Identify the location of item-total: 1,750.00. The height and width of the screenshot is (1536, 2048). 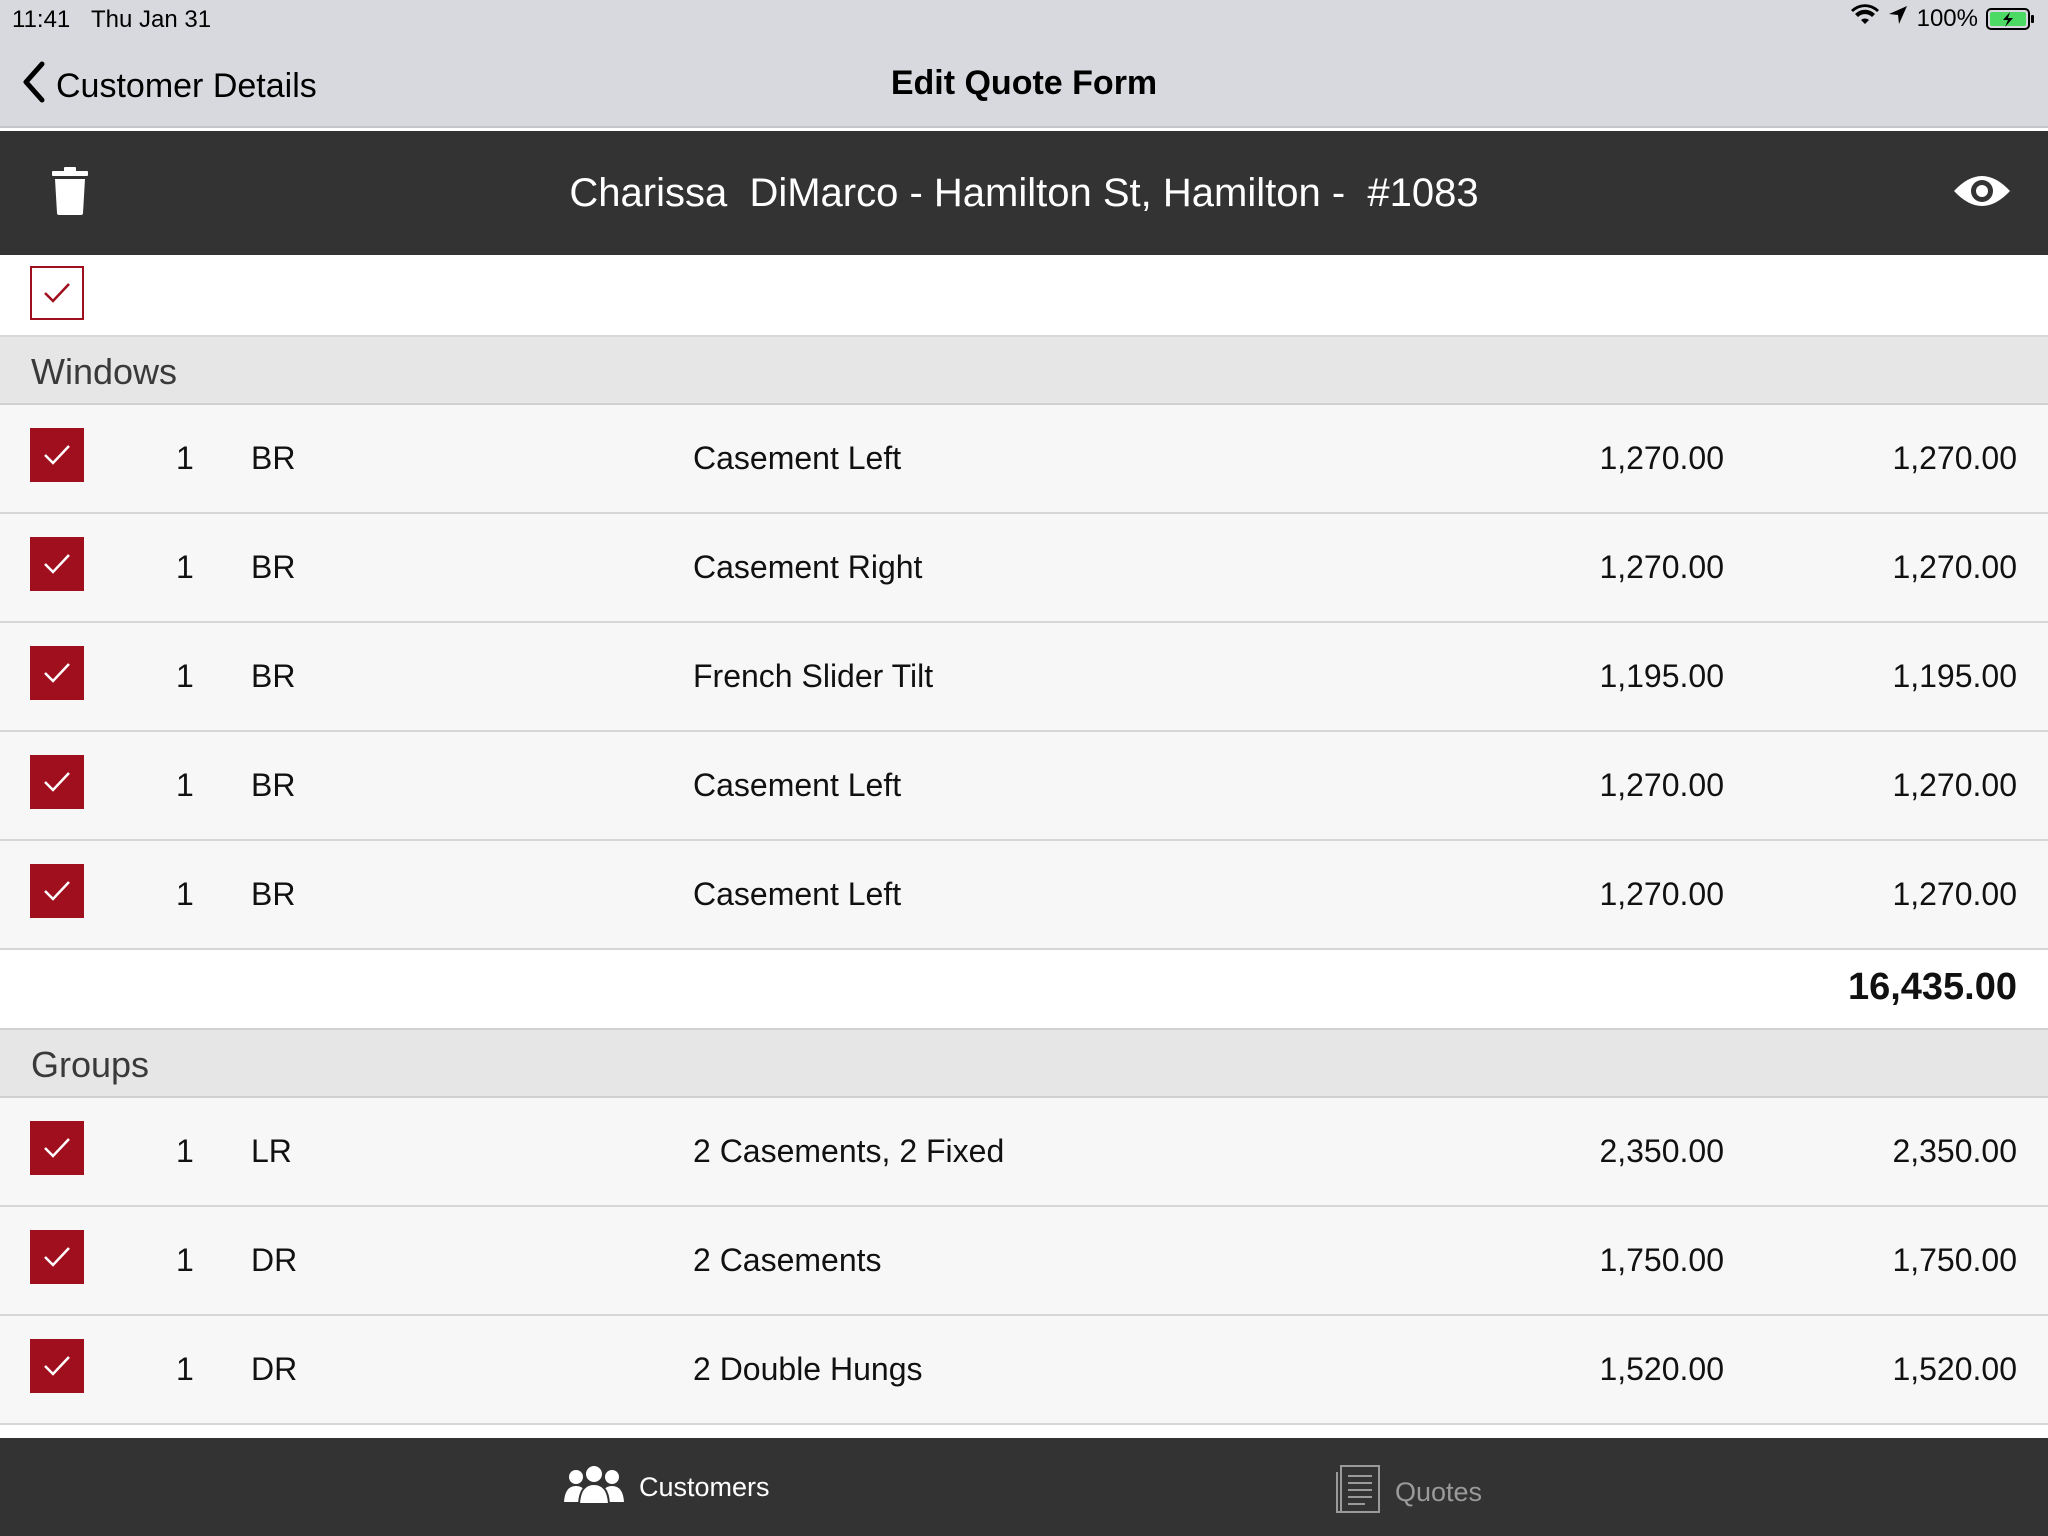
(1954, 1260).